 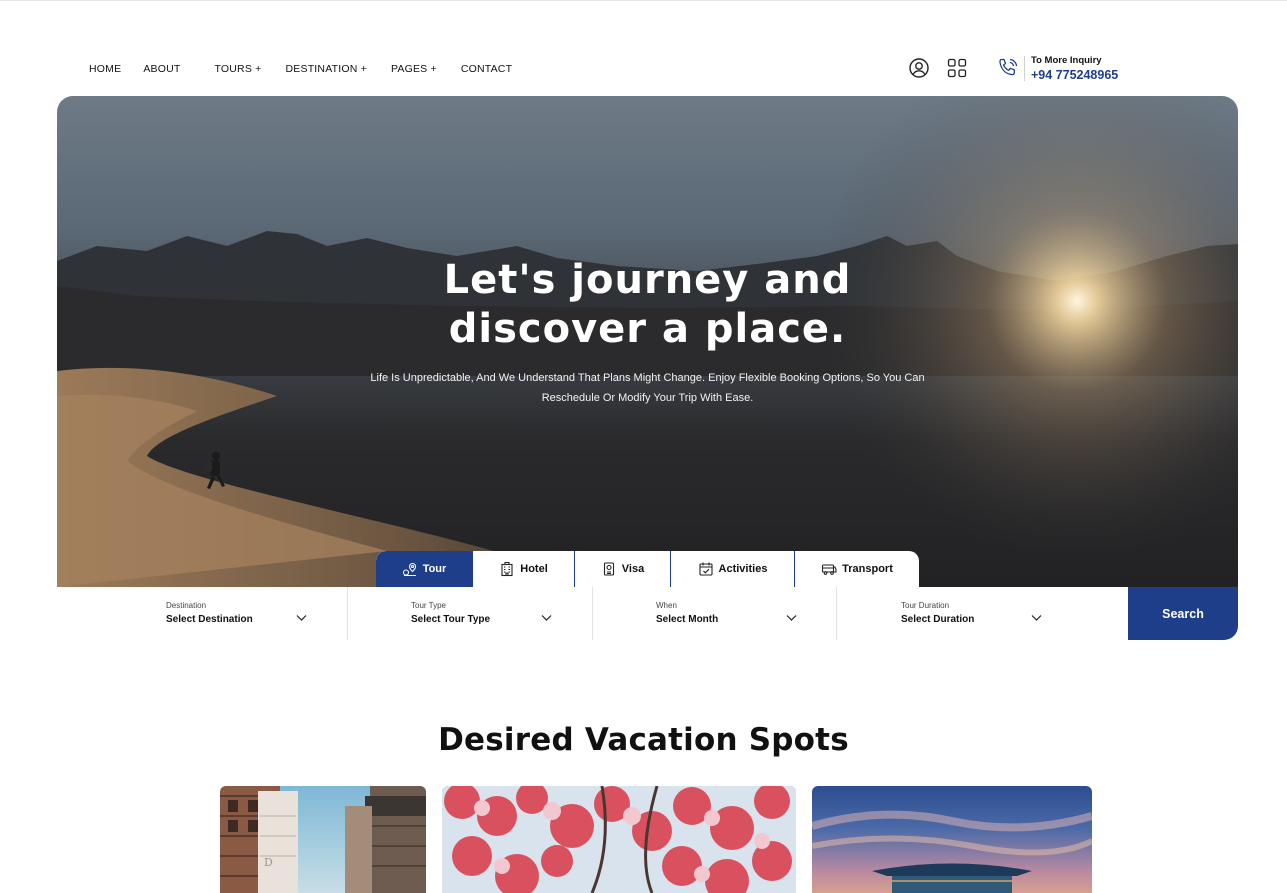 What do you see at coordinates (501, 613) in the screenshot?
I see `tour-type-select: Tour Type Select Tour Type` at bounding box center [501, 613].